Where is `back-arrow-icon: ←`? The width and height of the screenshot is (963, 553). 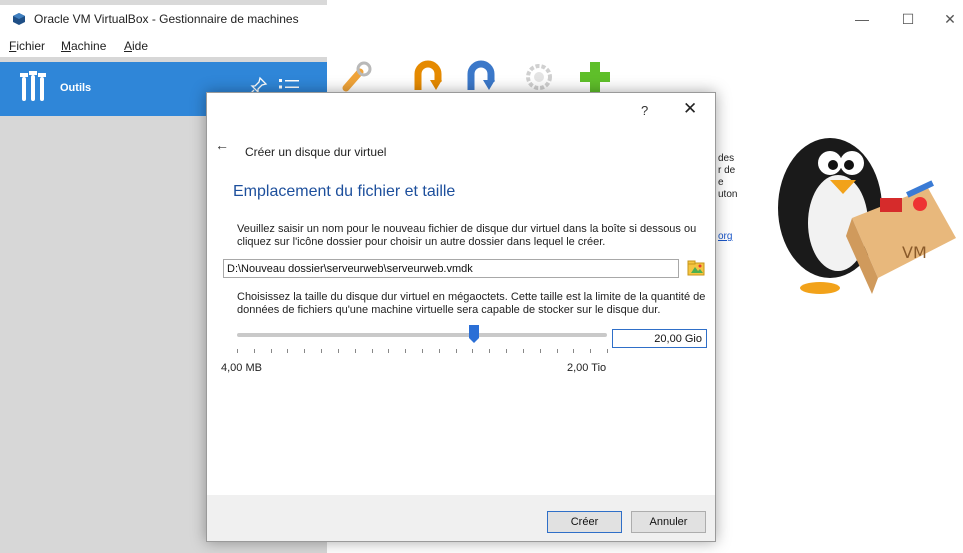
back-arrow-icon: ← is located at coordinates (222, 145).